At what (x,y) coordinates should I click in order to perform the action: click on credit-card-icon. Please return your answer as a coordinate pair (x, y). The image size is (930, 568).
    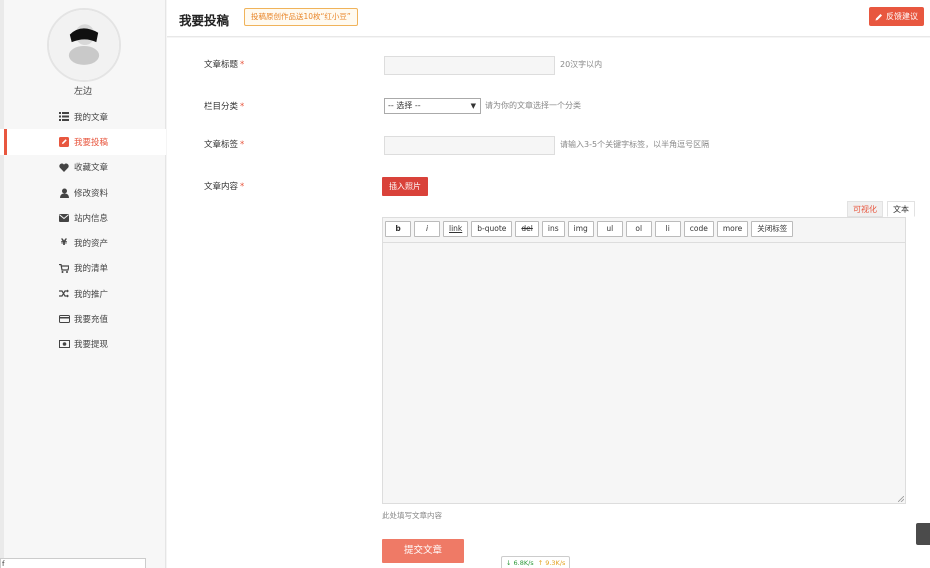
    Looking at the image, I should click on (64, 319).